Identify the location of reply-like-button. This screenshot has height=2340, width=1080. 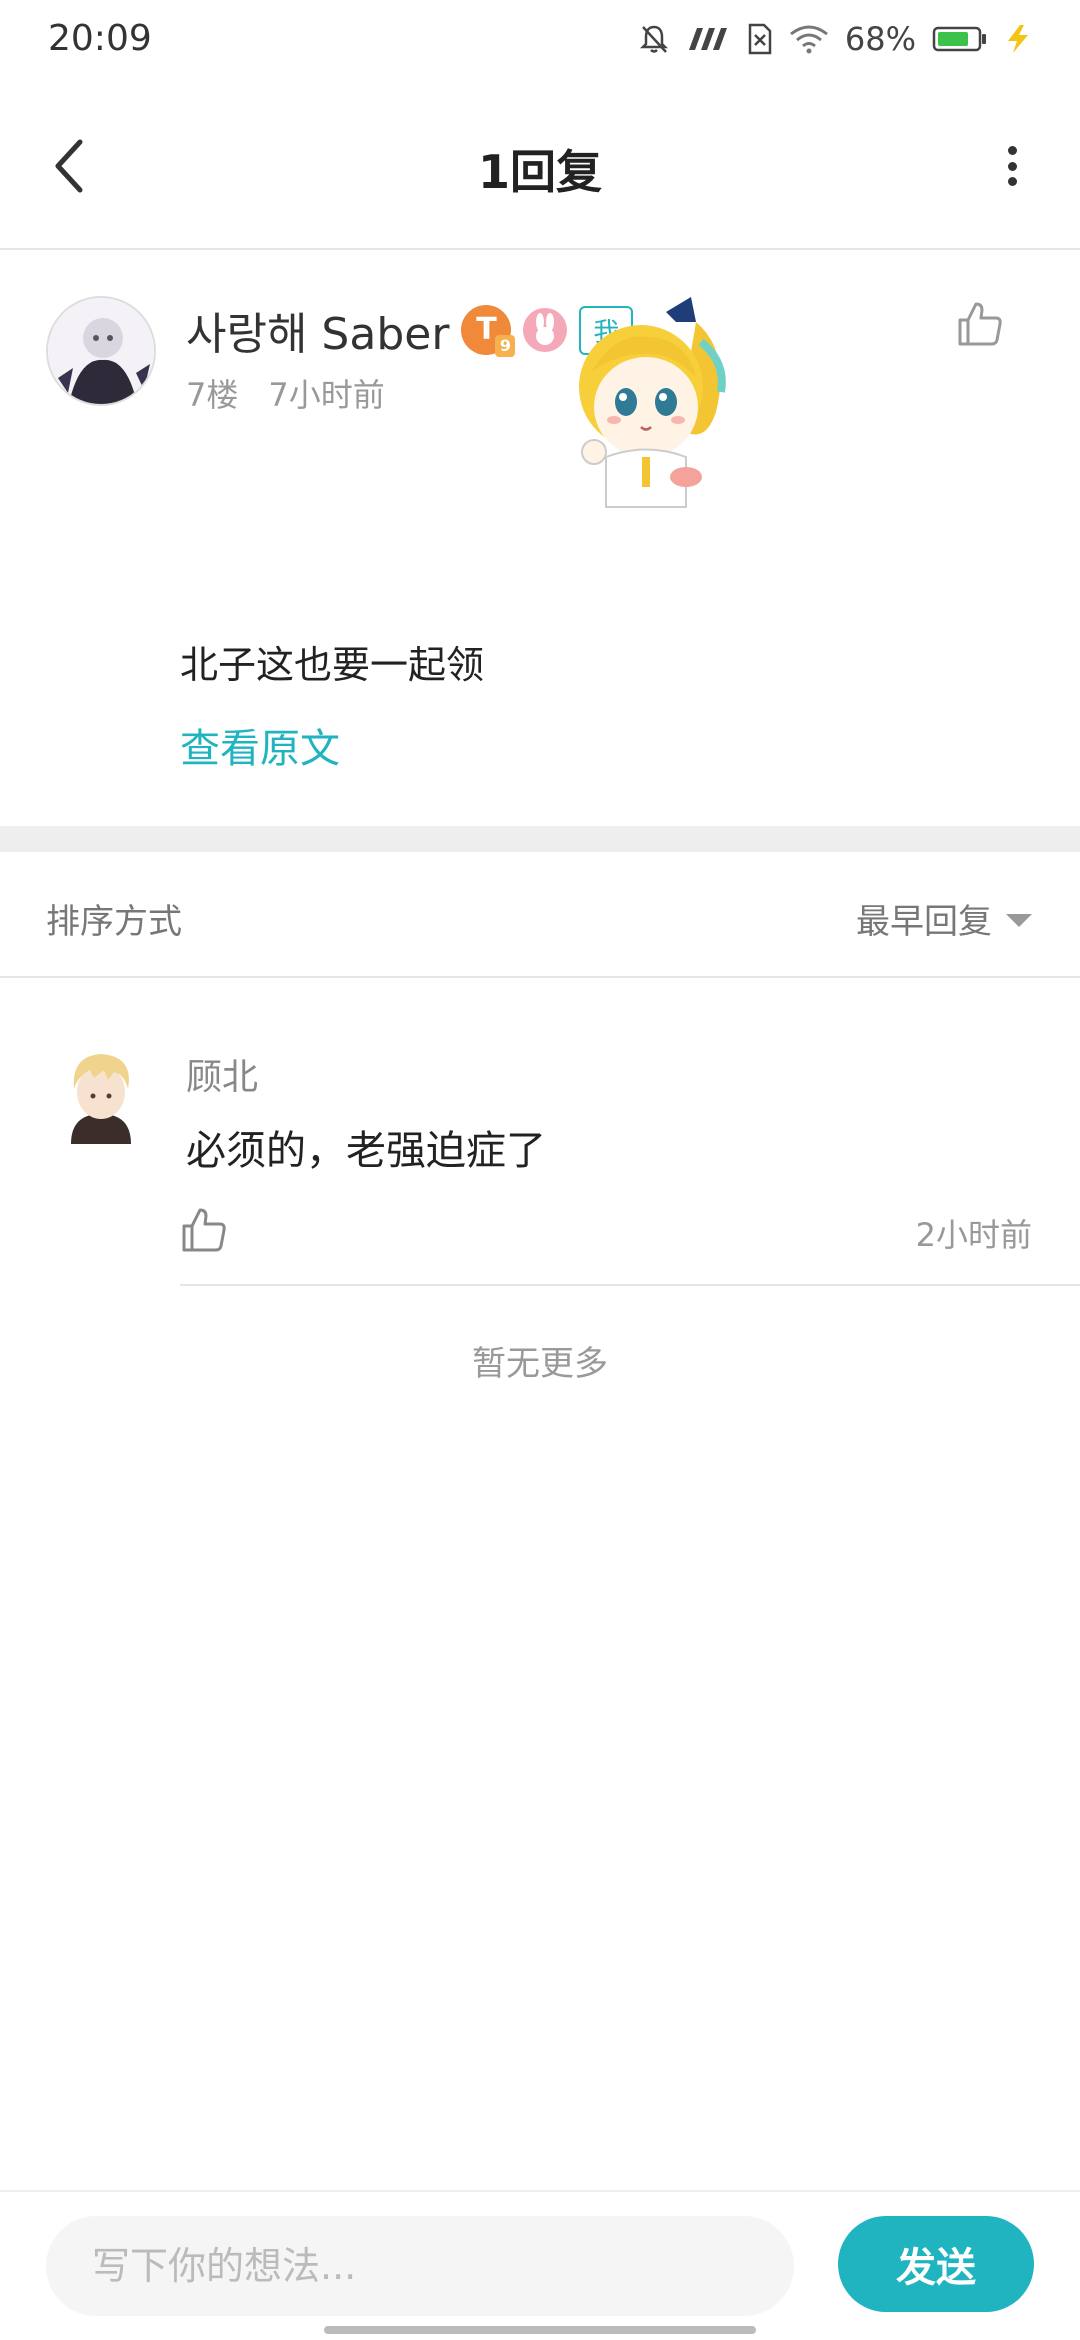
(204, 1230).